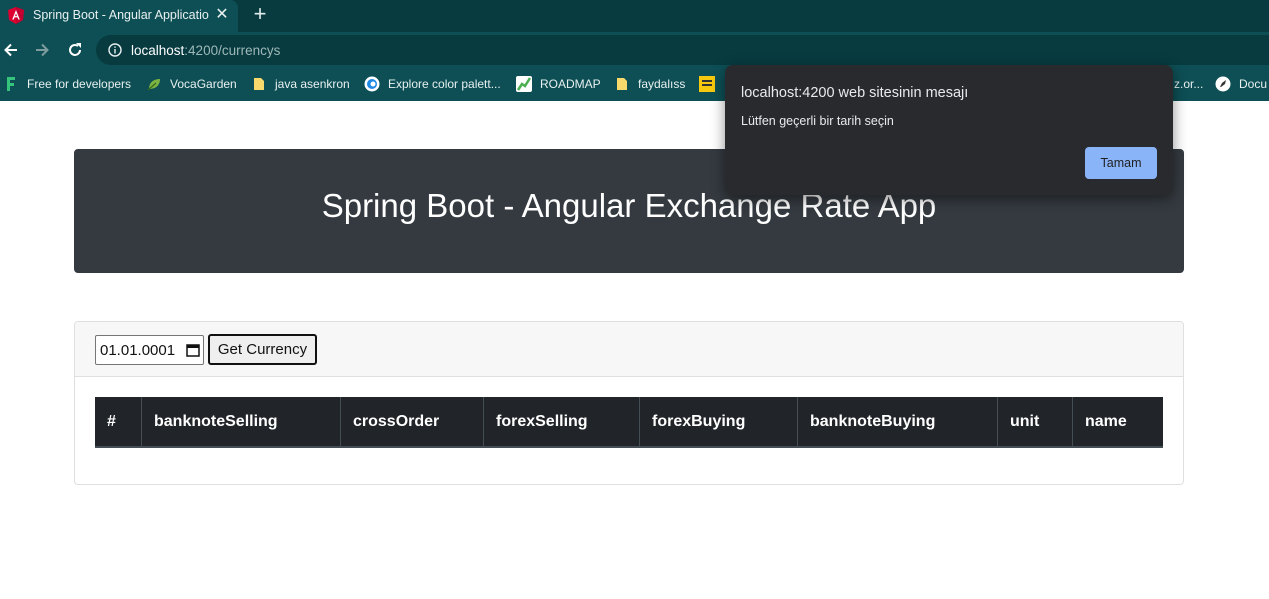 The image size is (1269, 599). I want to click on new-tab-button: +, so click(260, 14).